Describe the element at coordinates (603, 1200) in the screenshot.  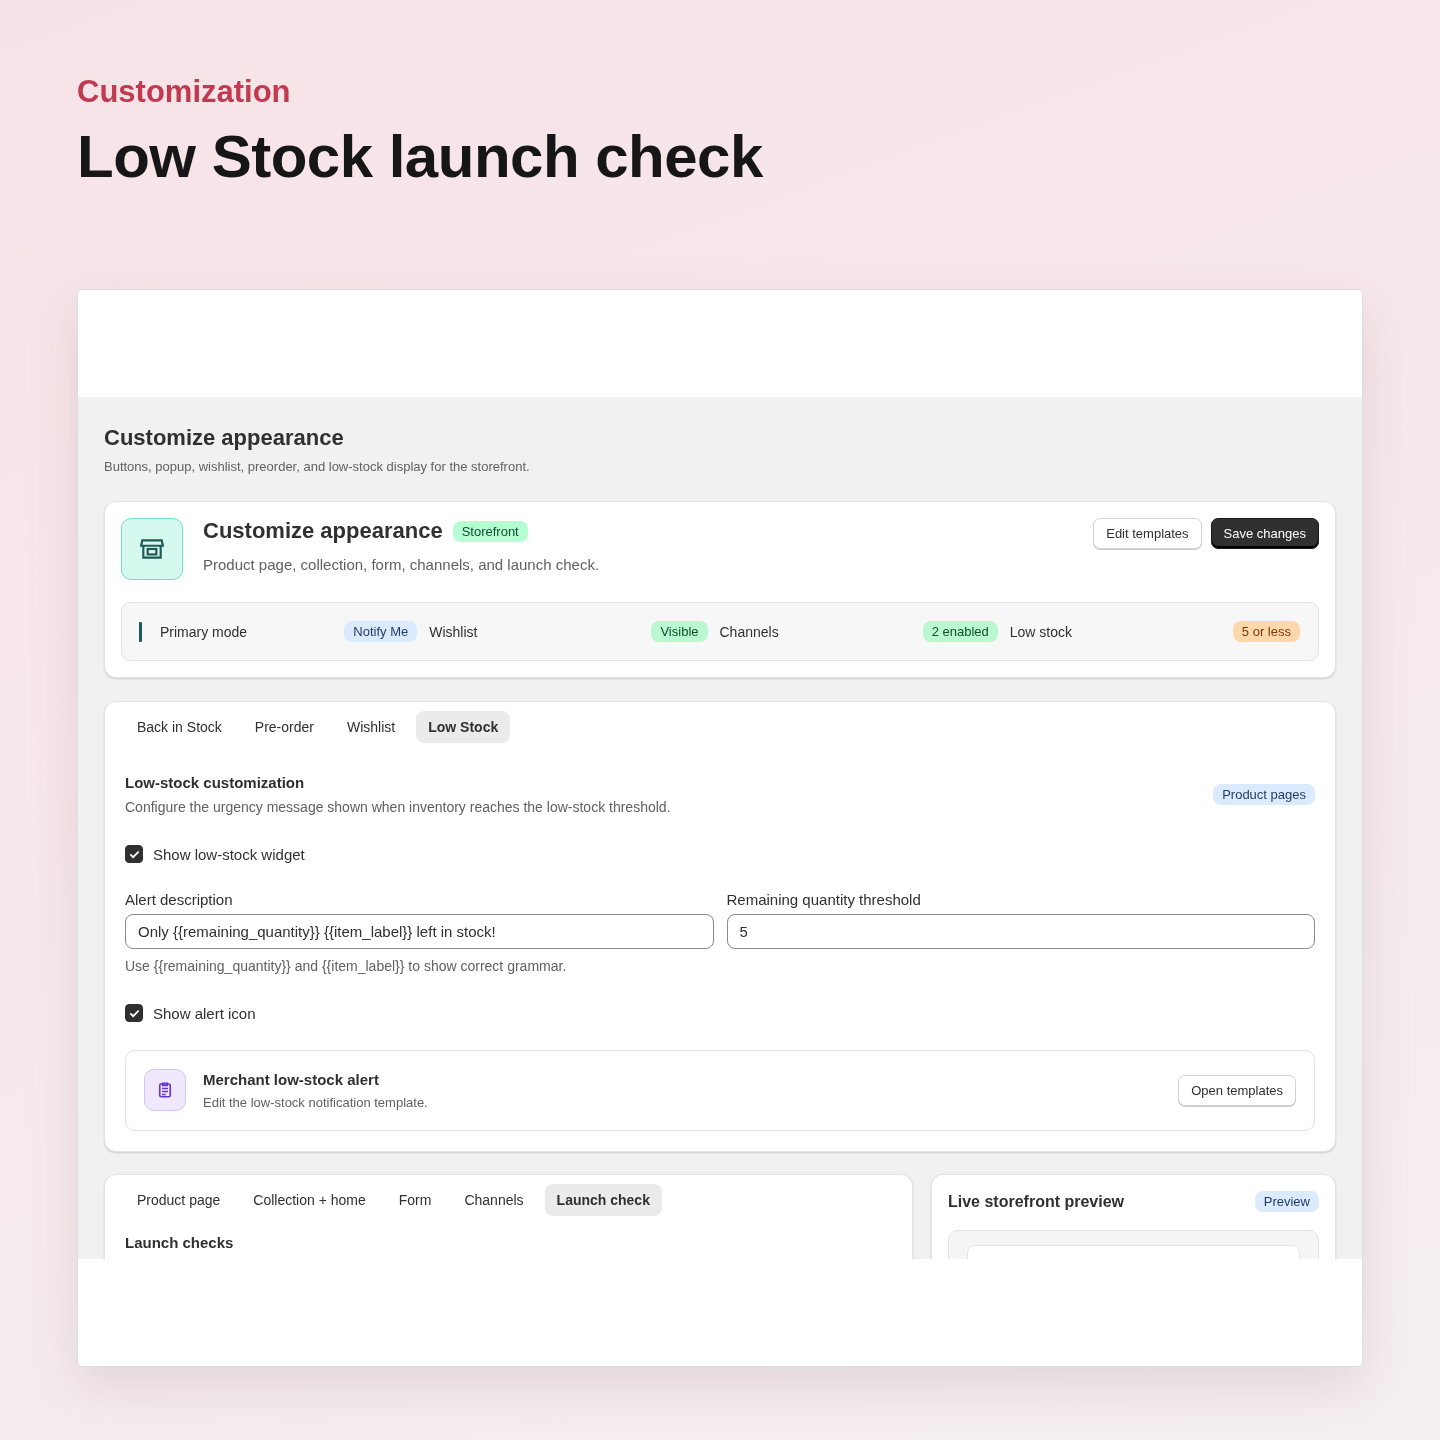
I see `tab: Launch check` at that location.